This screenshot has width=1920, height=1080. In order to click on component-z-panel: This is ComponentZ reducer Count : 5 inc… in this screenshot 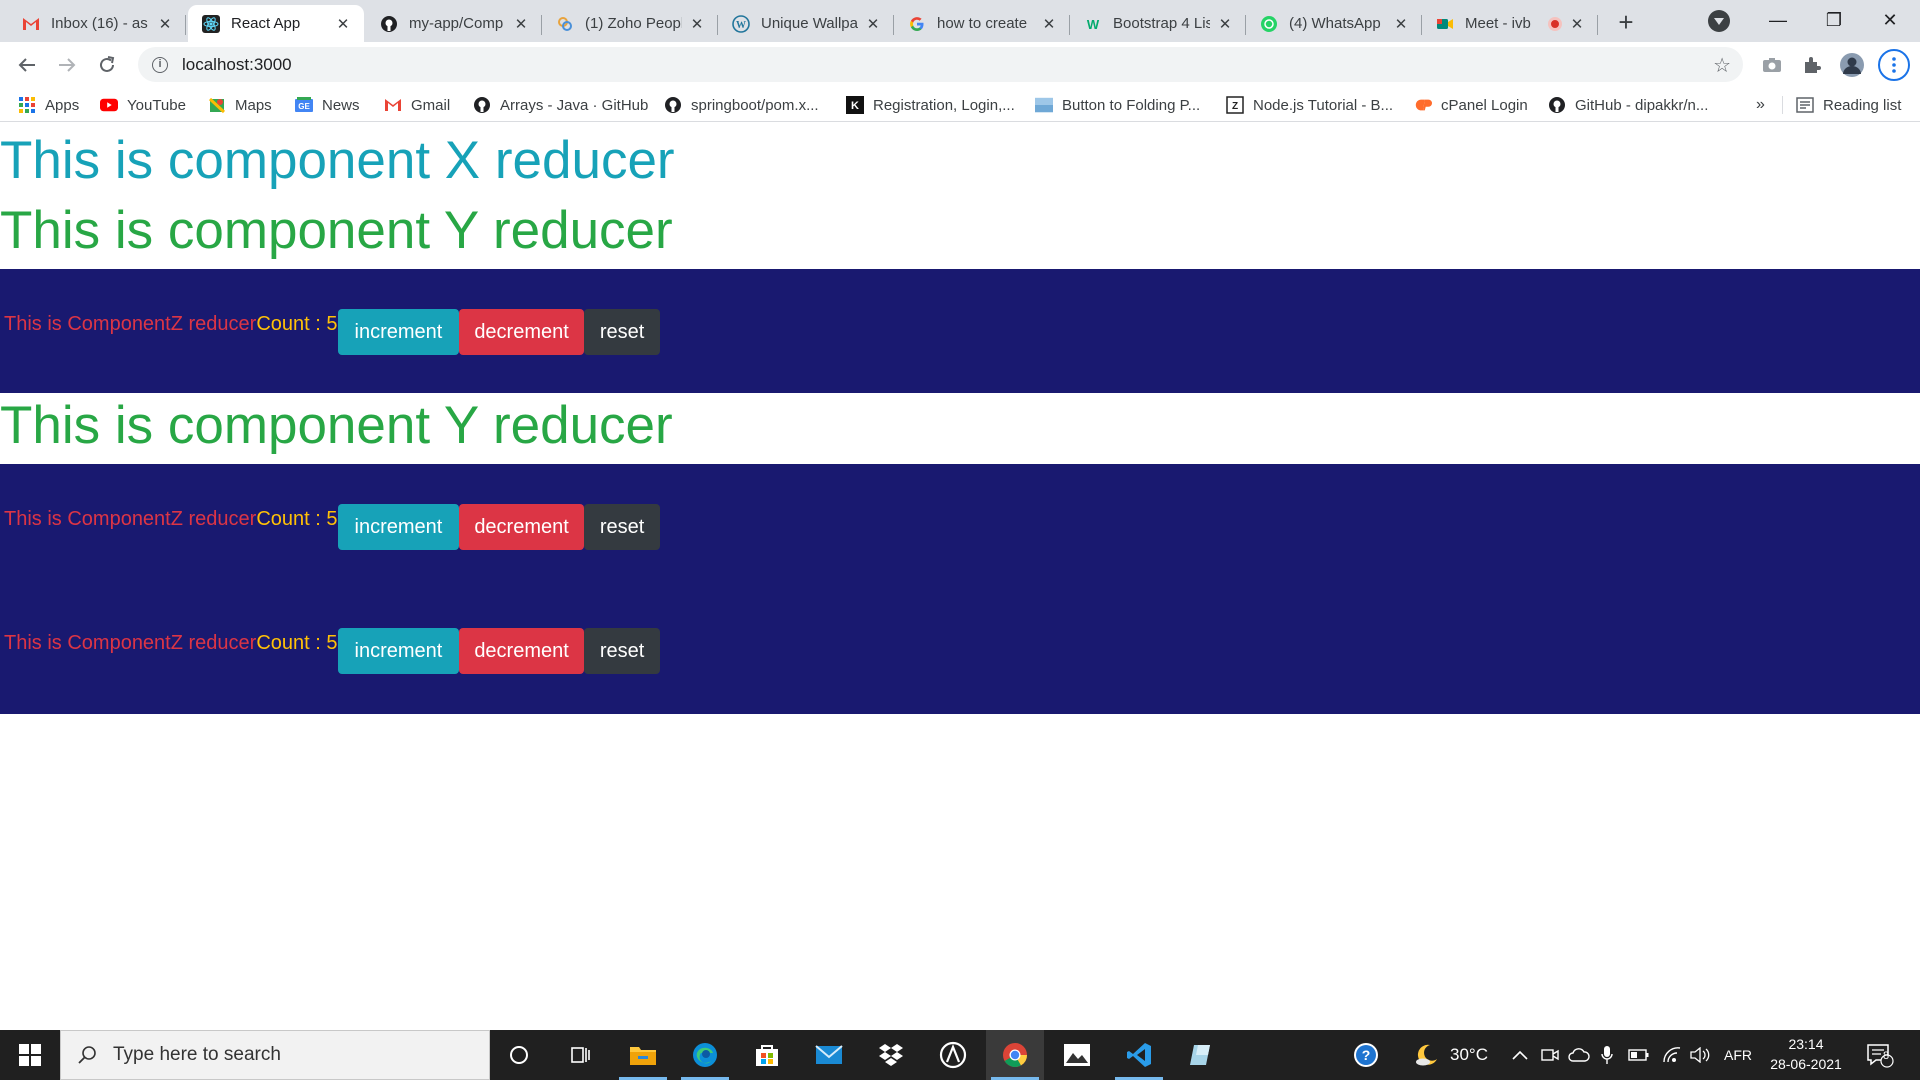, I will do `click(960, 331)`.